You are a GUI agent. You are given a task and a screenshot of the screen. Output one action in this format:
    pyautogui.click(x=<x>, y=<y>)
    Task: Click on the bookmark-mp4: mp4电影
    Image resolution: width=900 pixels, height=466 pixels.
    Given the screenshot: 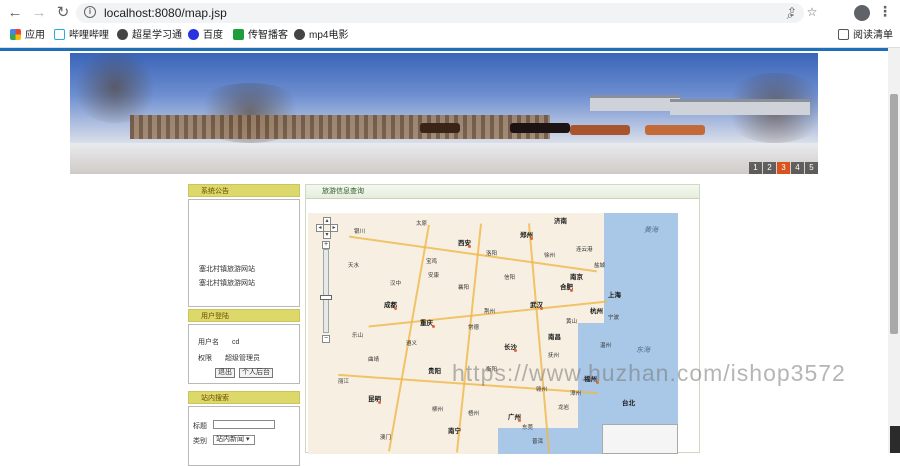 What is the action you would take?
    pyautogui.click(x=321, y=36)
    